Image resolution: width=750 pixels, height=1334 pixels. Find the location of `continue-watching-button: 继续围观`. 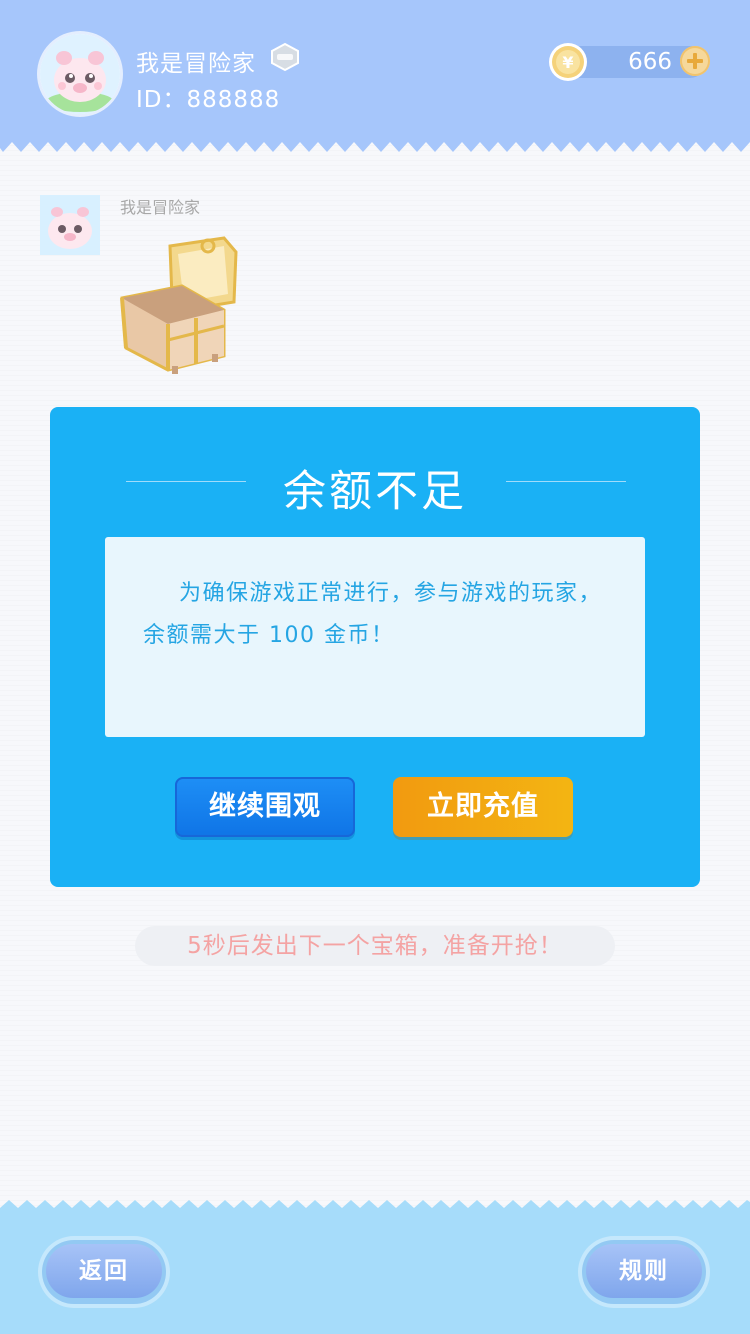

continue-watching-button: 继续围观 is located at coordinates (265, 807).